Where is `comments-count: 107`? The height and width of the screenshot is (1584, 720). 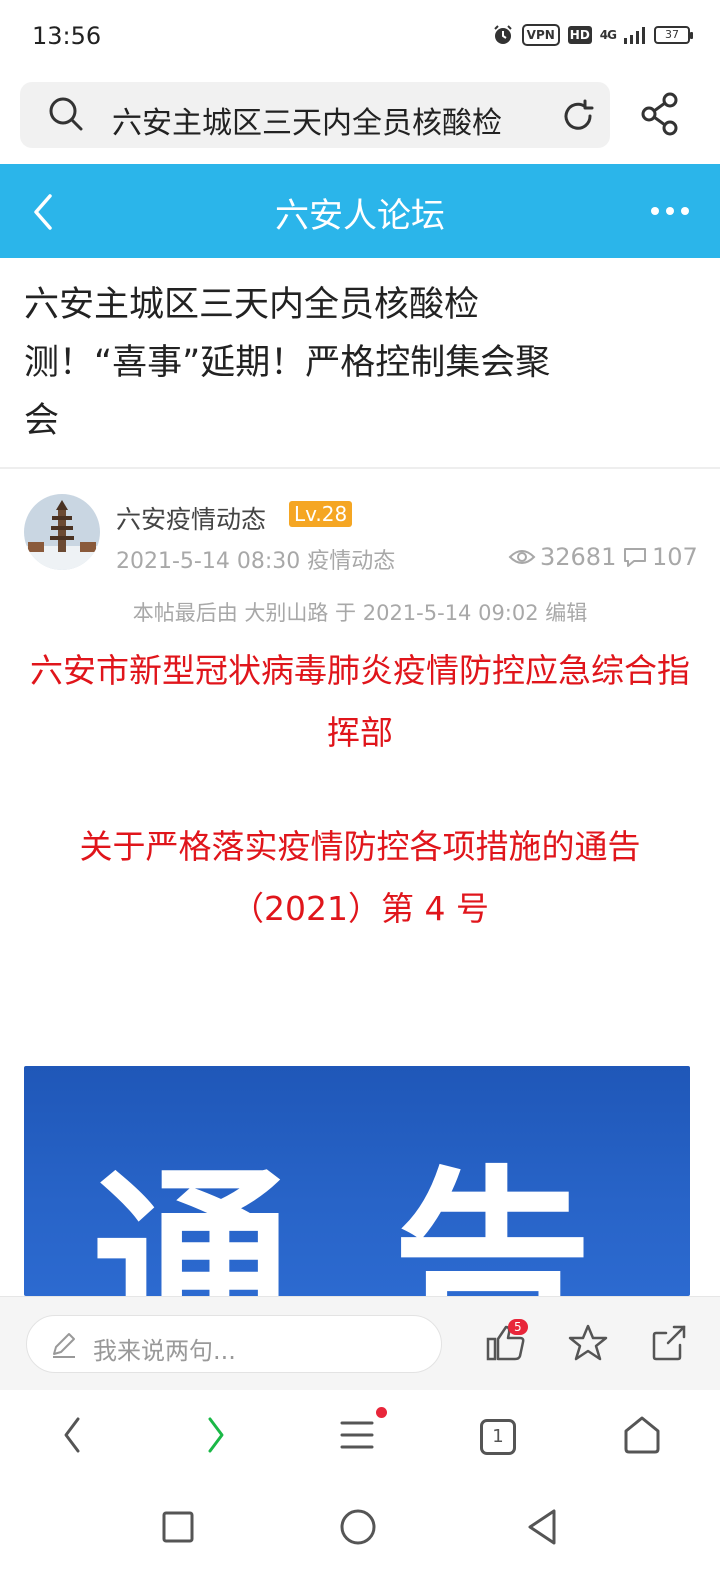
comments-count: 107 is located at coordinates (660, 557).